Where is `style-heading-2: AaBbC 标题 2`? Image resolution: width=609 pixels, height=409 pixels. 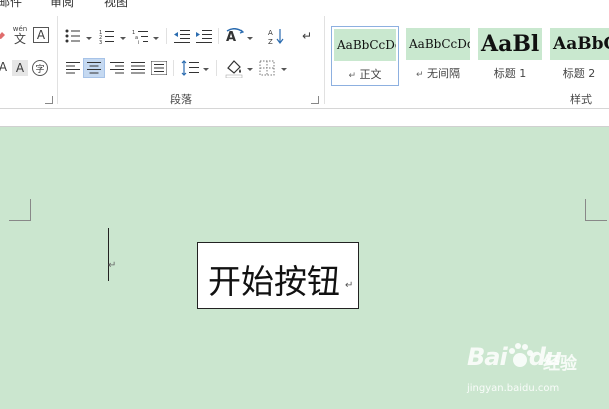 style-heading-2: AaBbC 标题 2 is located at coordinates (578, 56).